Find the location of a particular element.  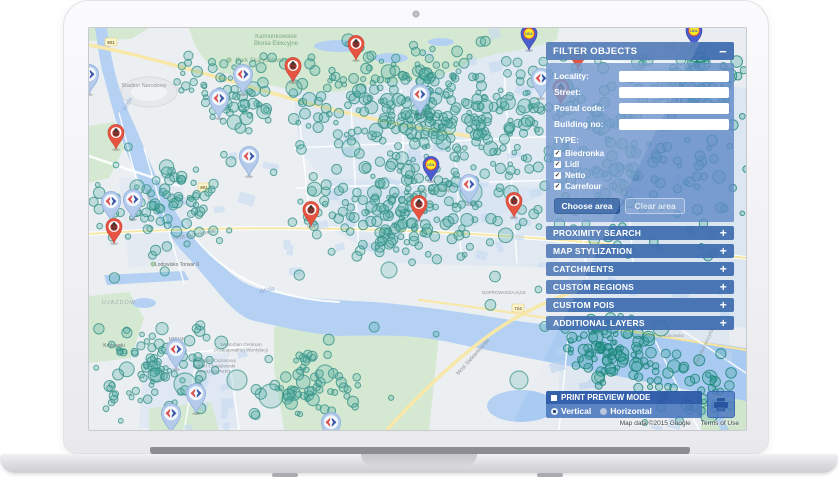

section-proximity-search: PROXIMITY SEARCH + is located at coordinates (640, 233).